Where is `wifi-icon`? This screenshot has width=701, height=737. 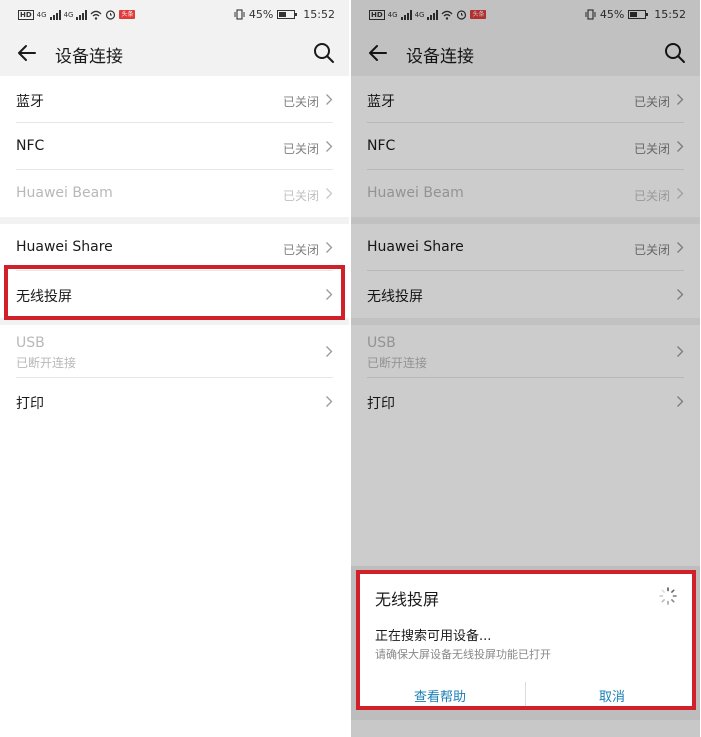 wifi-icon is located at coordinates (96, 15).